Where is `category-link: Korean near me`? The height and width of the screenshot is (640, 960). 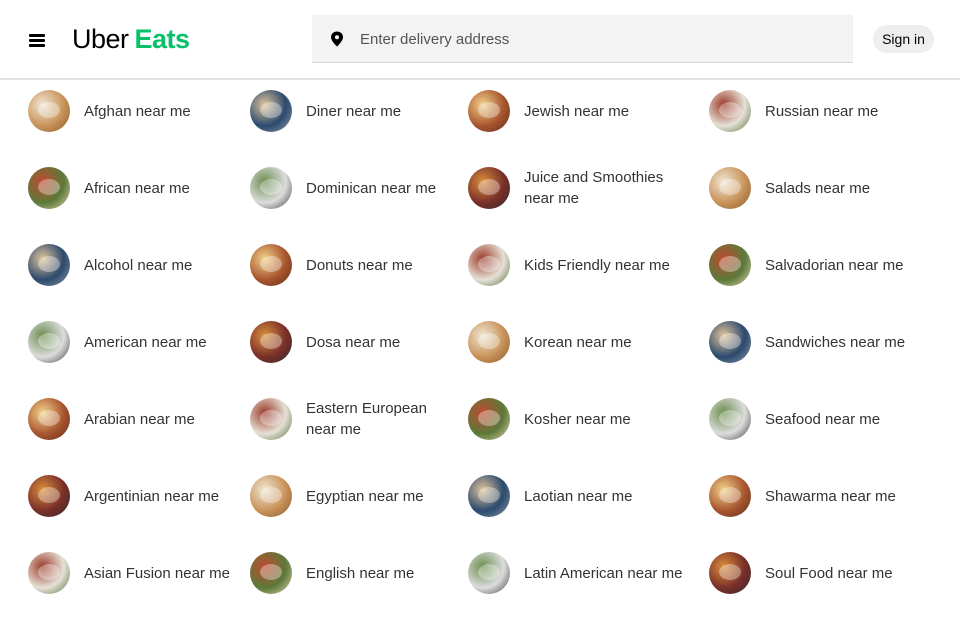
category-link: Korean near me is located at coordinates (581, 342).